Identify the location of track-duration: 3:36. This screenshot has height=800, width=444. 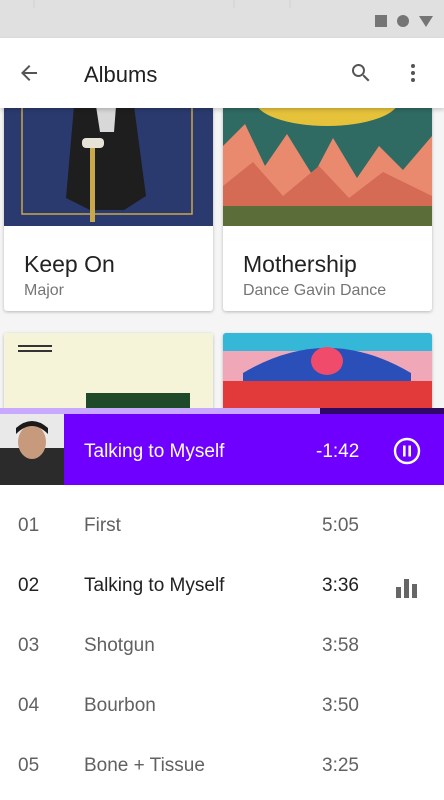
(340, 585).